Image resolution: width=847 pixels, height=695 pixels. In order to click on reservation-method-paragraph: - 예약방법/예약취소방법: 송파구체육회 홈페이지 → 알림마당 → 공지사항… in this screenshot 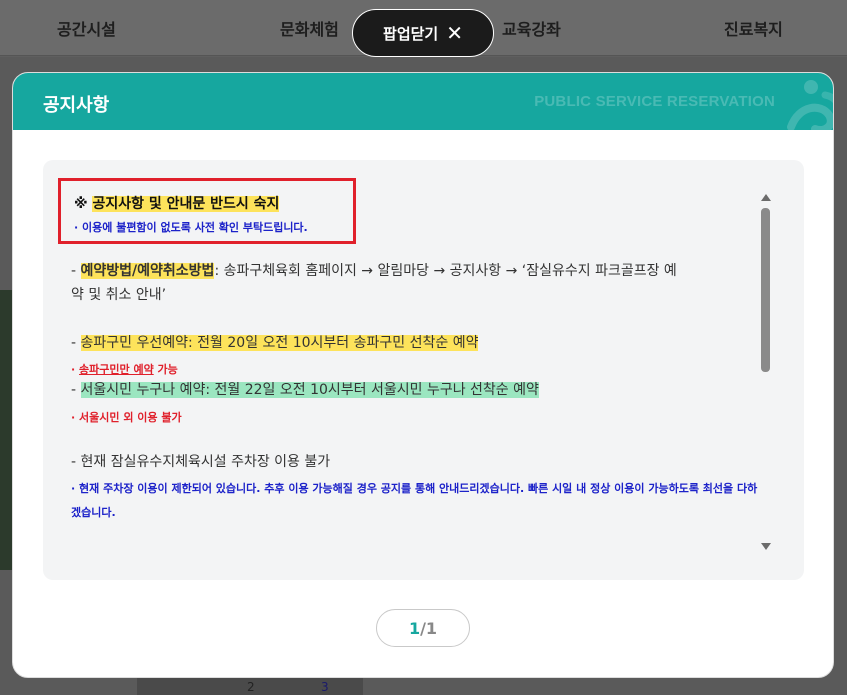, I will do `click(416, 283)`.